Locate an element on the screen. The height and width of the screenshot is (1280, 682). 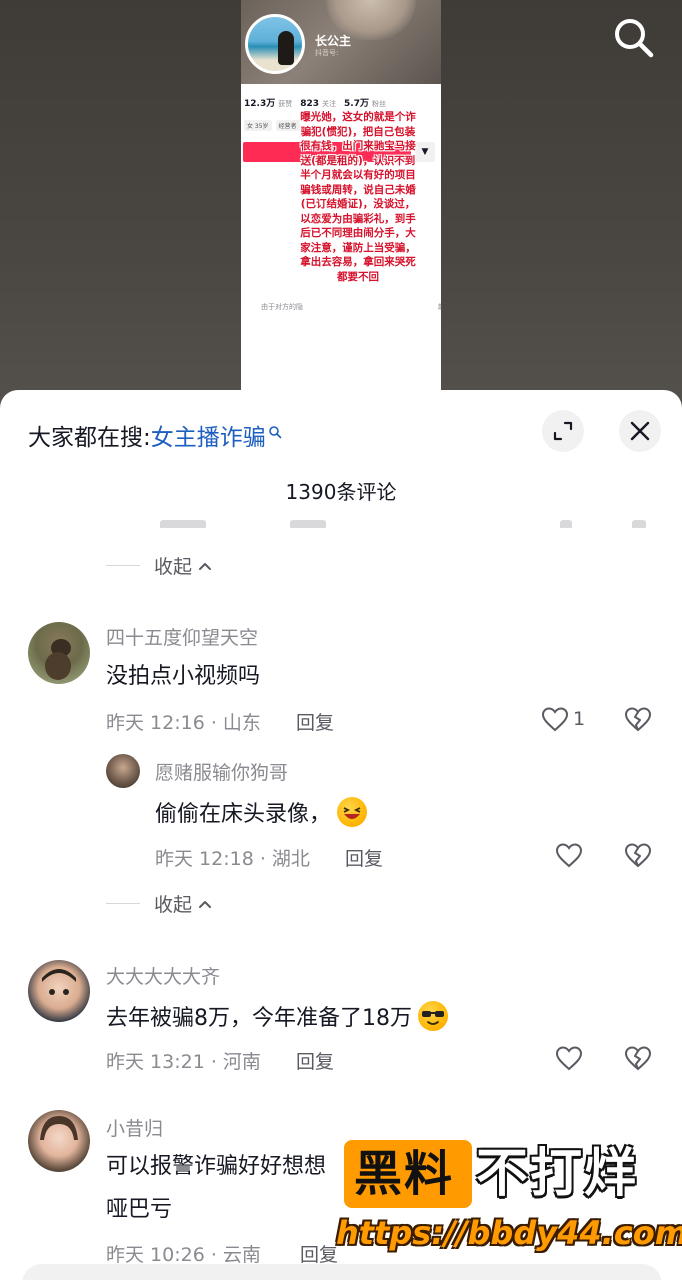
hot-search-keyword: 女主播诈骗 is located at coordinates (208, 438).